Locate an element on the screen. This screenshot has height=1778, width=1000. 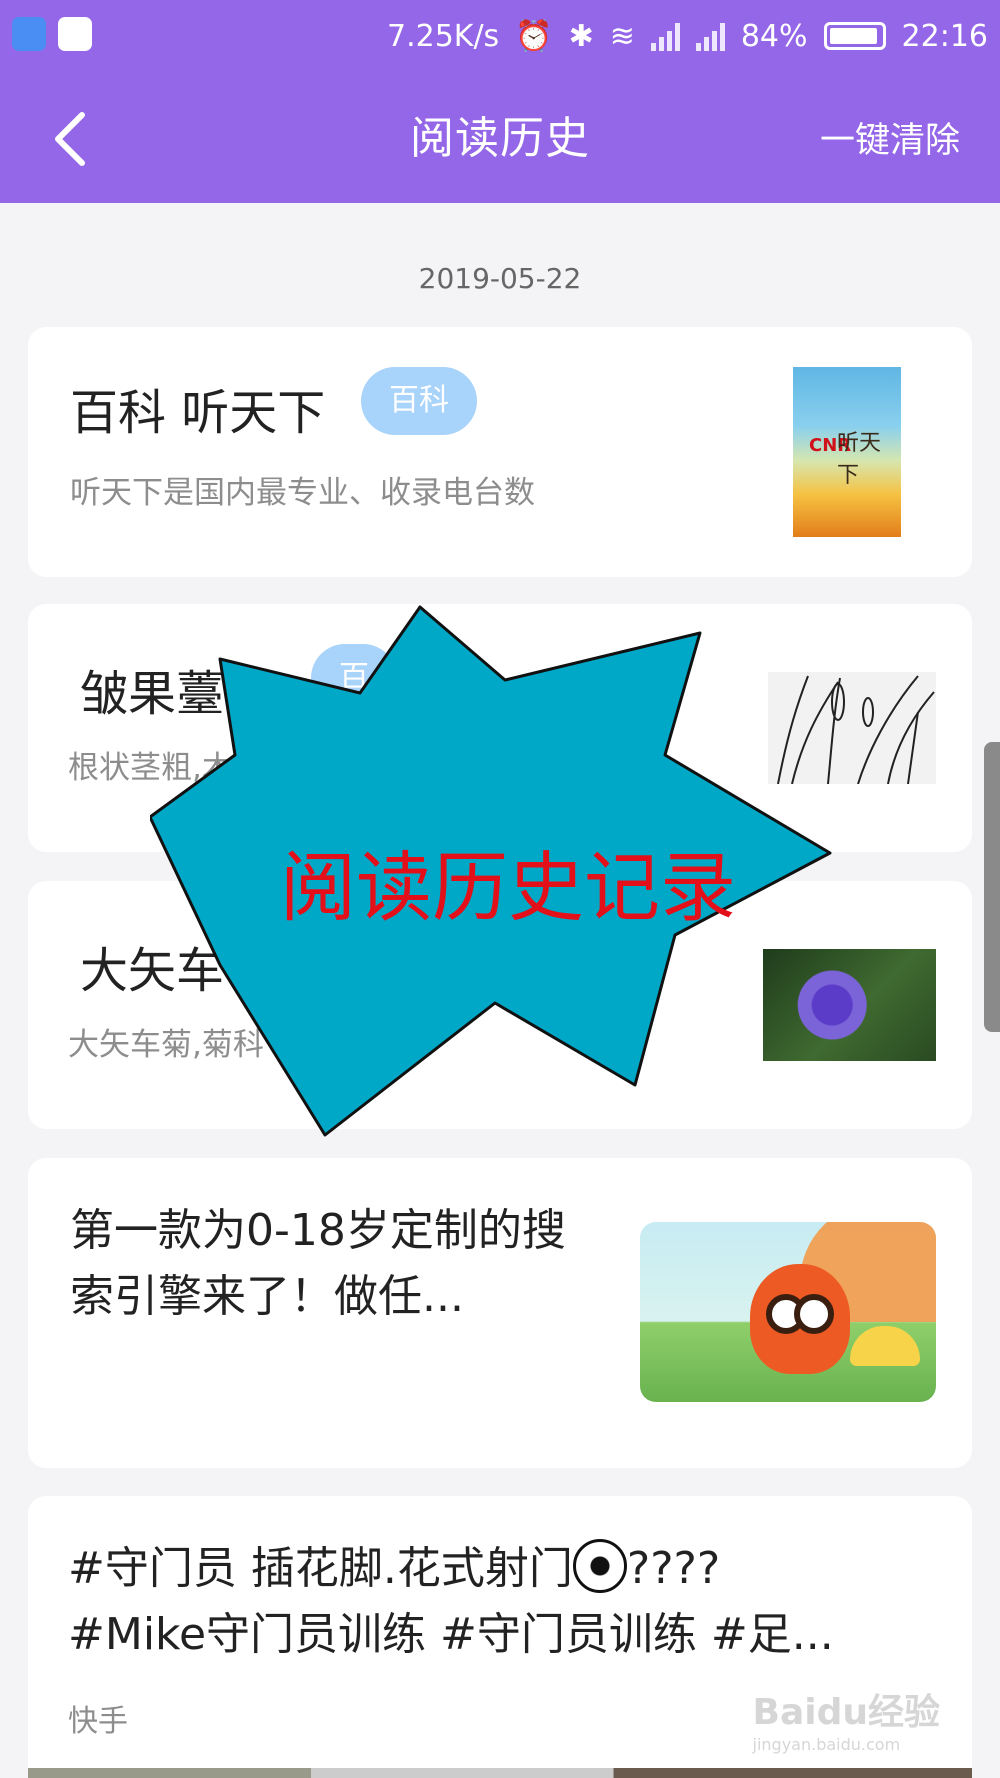
clock: 22:16 is located at coordinates (944, 36).